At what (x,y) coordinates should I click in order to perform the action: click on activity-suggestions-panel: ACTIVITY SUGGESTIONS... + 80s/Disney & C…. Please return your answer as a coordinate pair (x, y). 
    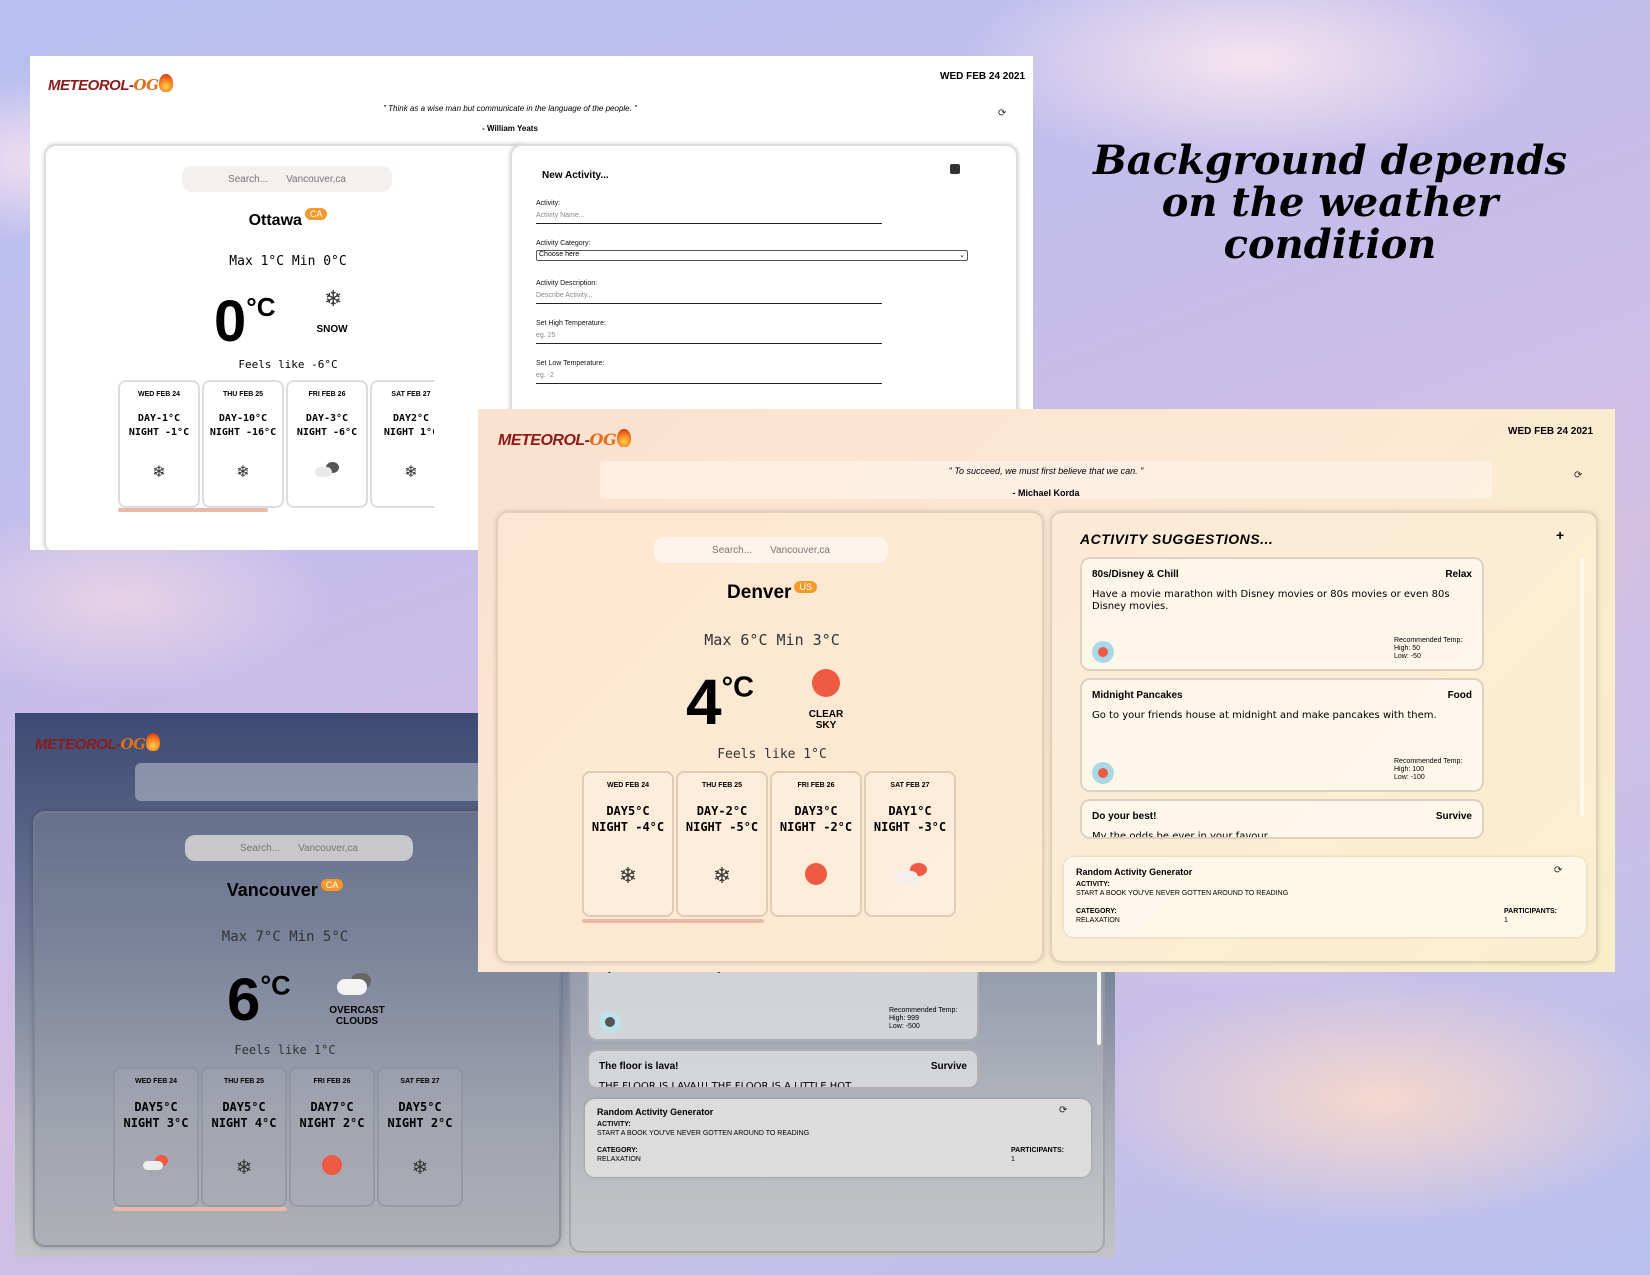
    Looking at the image, I should click on (1324, 737).